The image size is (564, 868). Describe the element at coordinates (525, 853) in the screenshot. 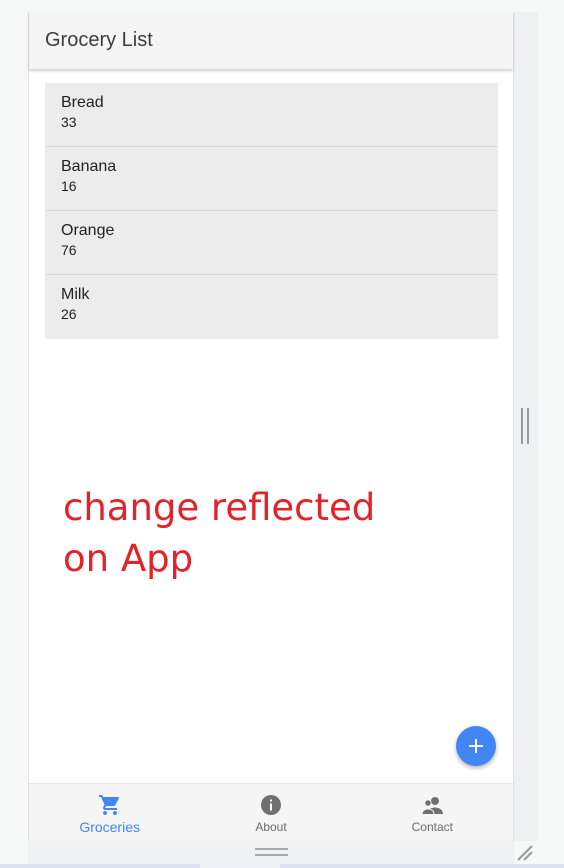

I see `resize-grip-icon` at that location.